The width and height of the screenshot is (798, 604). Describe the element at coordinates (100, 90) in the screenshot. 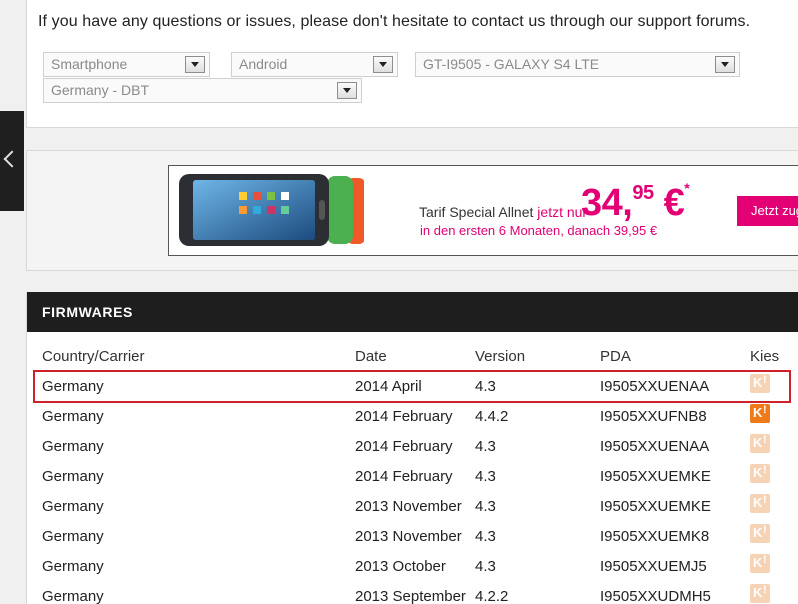

I see `region-value: Germany - DBT` at that location.